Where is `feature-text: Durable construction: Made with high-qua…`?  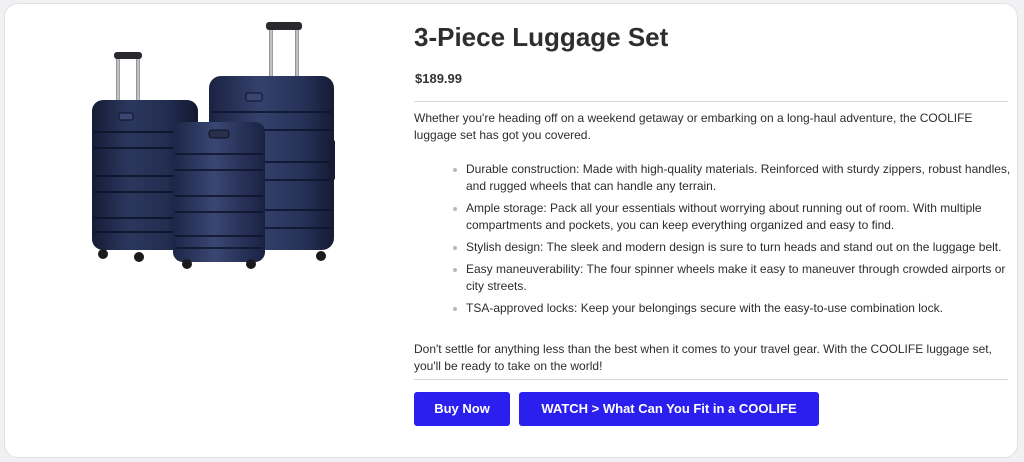 feature-text: Durable construction: Made with high-qua… is located at coordinates (738, 177).